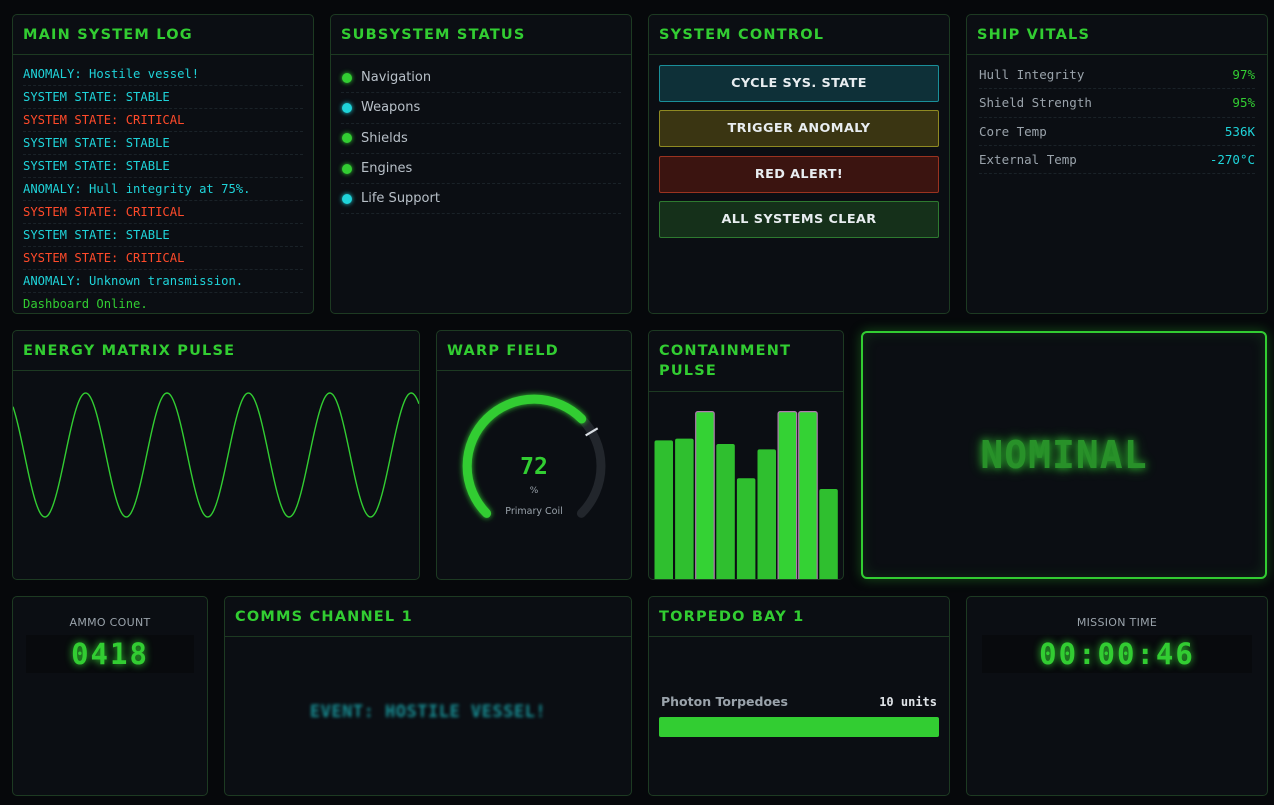  Describe the element at coordinates (110, 654) in the screenshot. I see `ammo-count-value: 0418` at that location.